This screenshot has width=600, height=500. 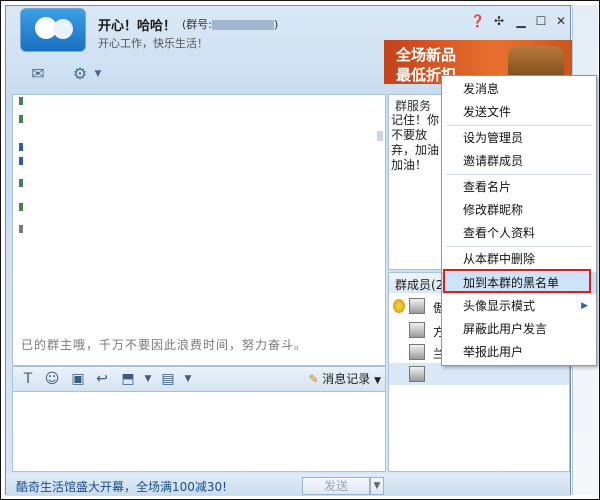 What do you see at coordinates (479, 374) in the screenshot?
I see `member-row-selected` at bounding box center [479, 374].